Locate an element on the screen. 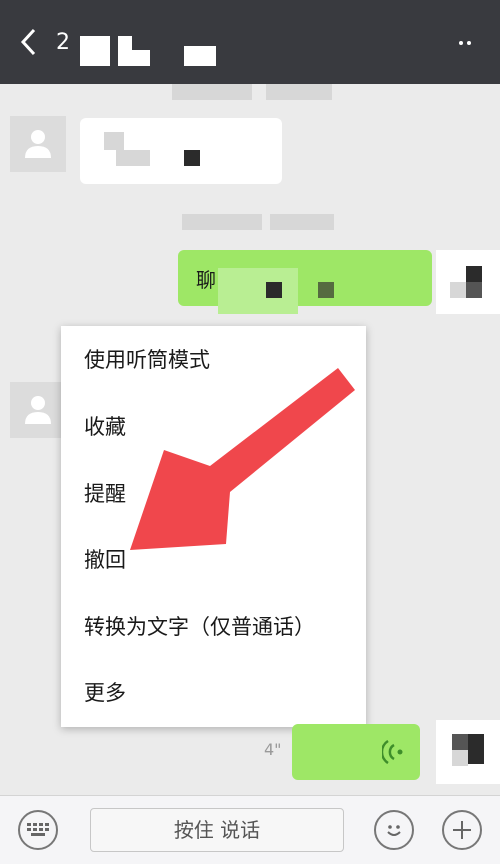 The width and height of the screenshot is (500, 864). plus-icon is located at coordinates (462, 830).